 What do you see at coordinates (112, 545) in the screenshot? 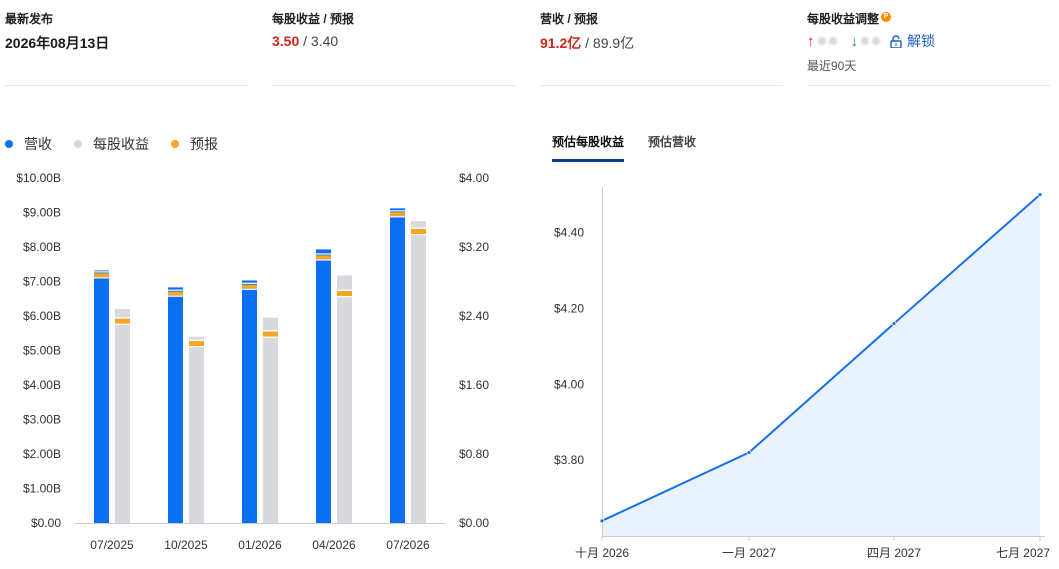
I see `x-tick-label: 07/2025` at bounding box center [112, 545].